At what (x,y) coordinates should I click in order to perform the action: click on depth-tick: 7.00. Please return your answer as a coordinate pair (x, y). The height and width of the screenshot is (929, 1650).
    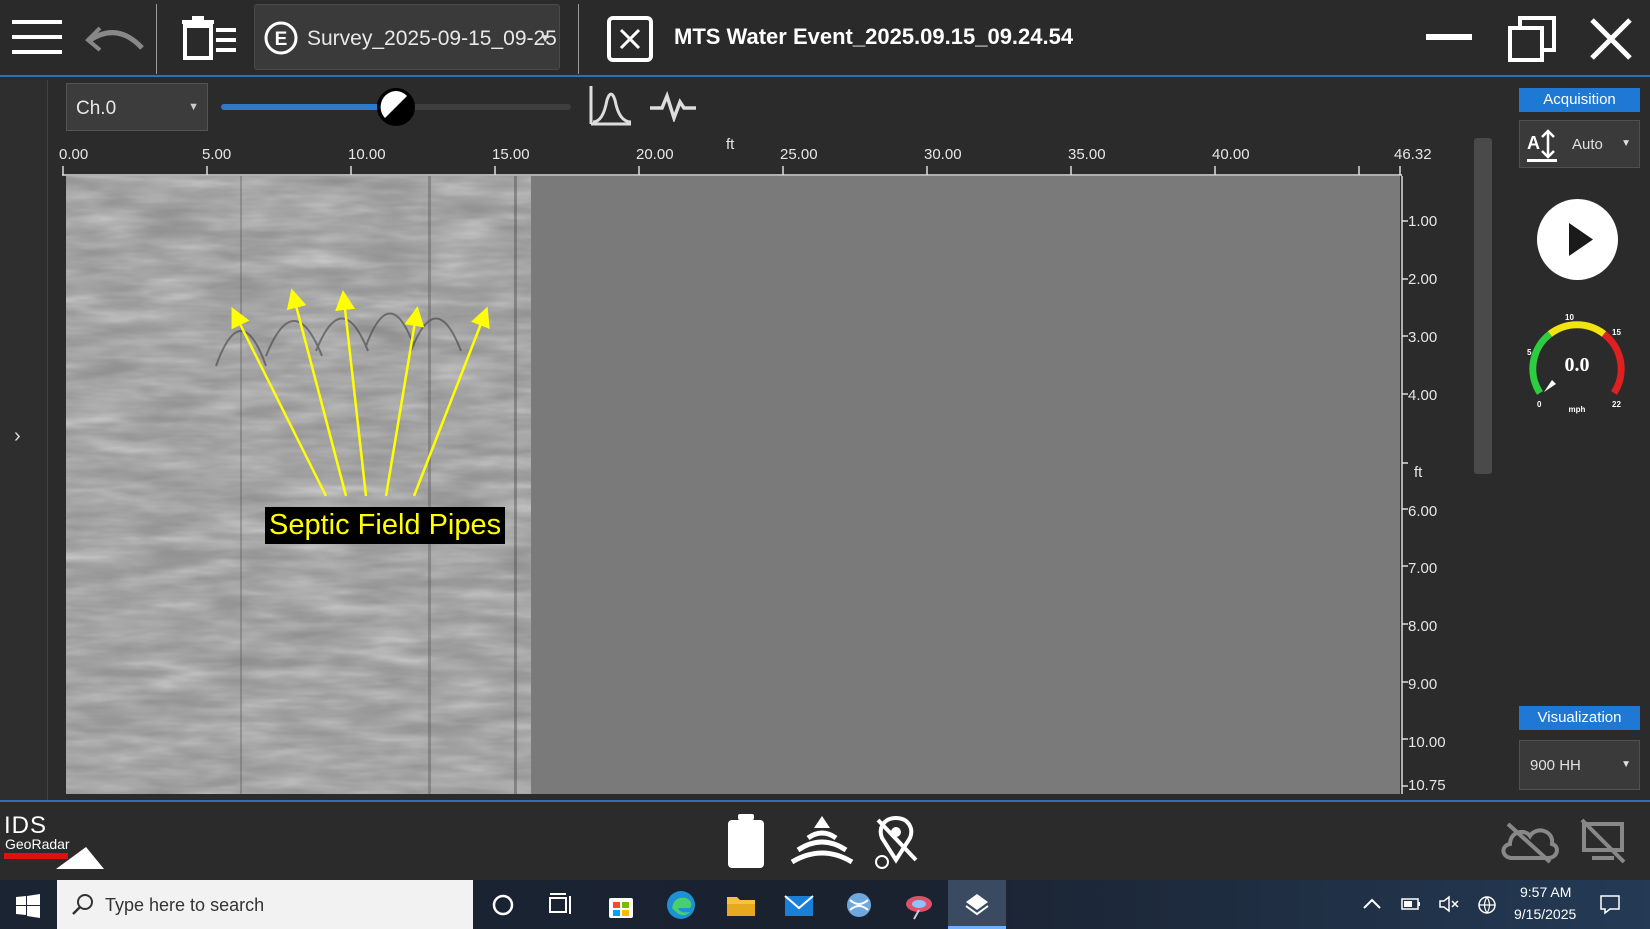
    Looking at the image, I should click on (1423, 568).